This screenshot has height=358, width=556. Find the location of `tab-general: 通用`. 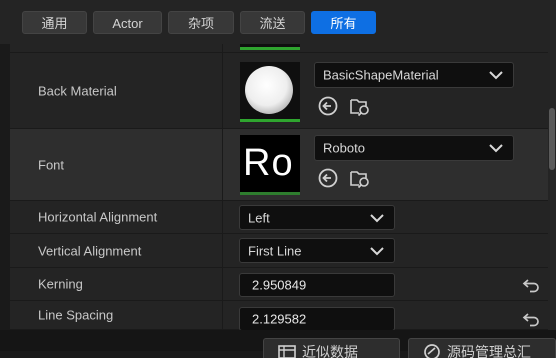

tab-general: 通用 is located at coordinates (54, 22).